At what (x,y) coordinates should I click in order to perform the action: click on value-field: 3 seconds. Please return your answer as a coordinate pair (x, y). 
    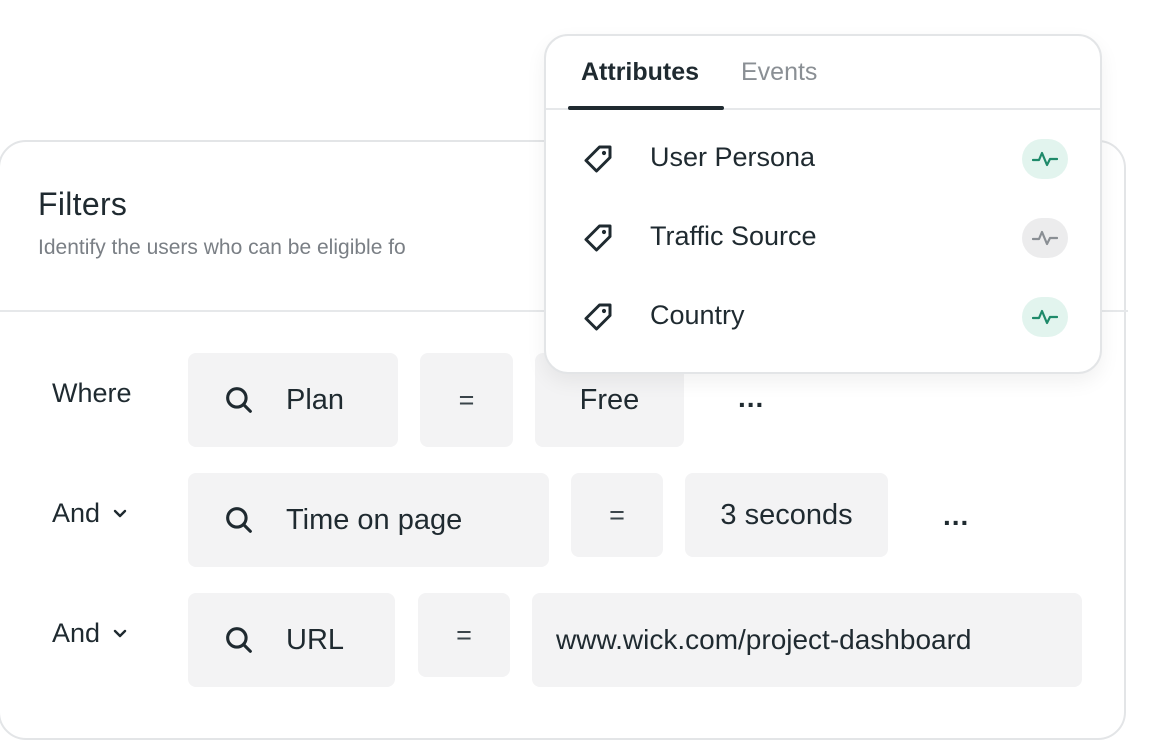
    Looking at the image, I should click on (786, 515).